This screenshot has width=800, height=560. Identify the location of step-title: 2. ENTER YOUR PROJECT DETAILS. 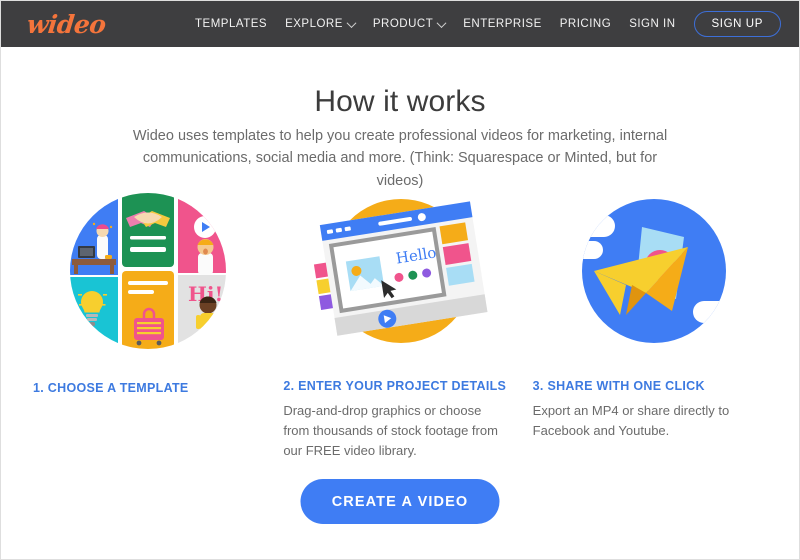
(395, 386).